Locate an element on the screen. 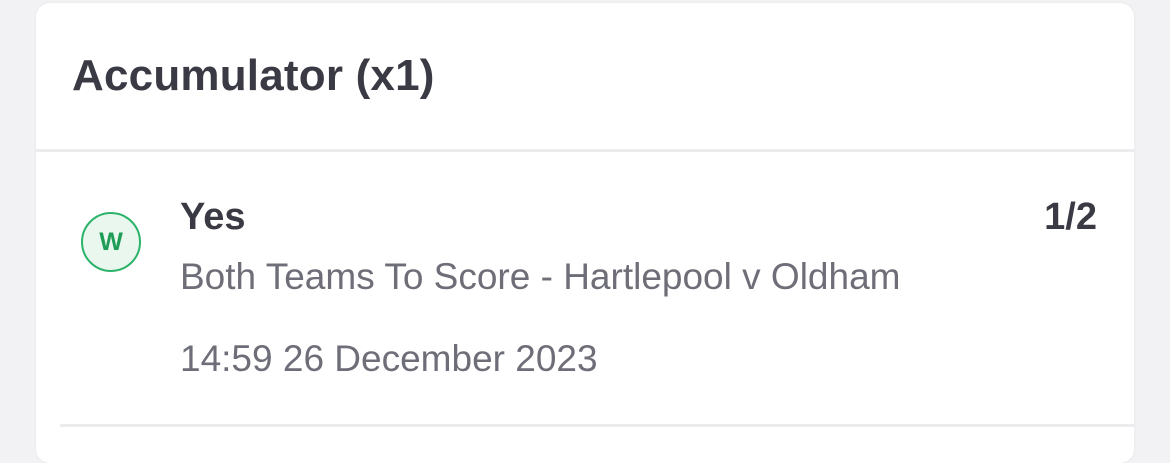 The height and width of the screenshot is (463, 1170). selection-odds: 1/2 is located at coordinates (1070, 217).